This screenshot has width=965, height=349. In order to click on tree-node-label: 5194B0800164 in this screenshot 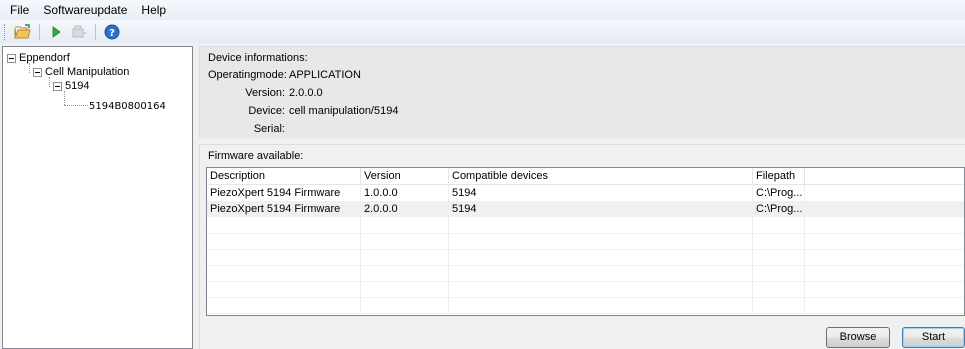, I will do `click(127, 106)`.